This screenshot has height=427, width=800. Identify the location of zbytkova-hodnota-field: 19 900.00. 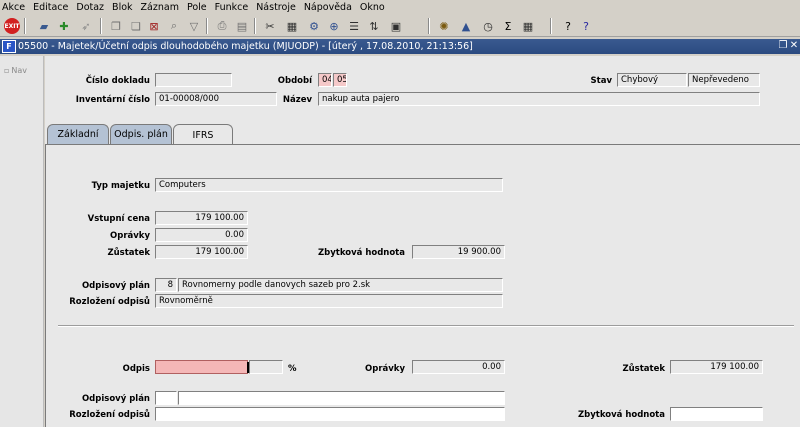
(458, 252).